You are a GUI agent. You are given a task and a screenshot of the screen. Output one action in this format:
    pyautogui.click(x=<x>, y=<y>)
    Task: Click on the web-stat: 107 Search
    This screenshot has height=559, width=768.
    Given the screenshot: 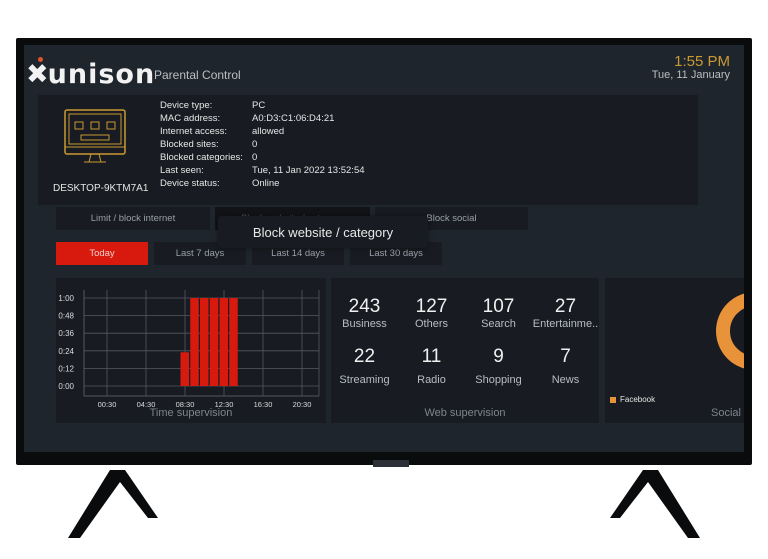 What is the action you would take?
    pyautogui.click(x=498, y=313)
    